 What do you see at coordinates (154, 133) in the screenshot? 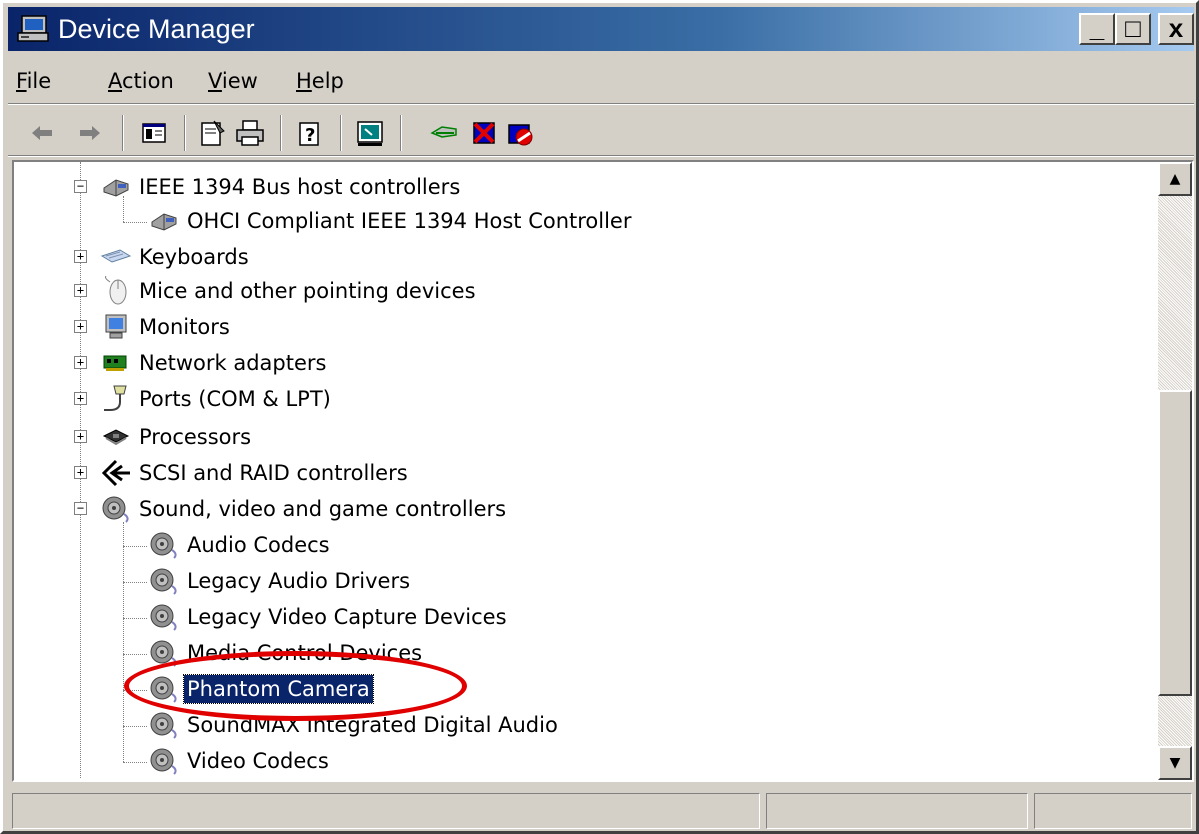
I see `show-hide-console-tree-icon` at bounding box center [154, 133].